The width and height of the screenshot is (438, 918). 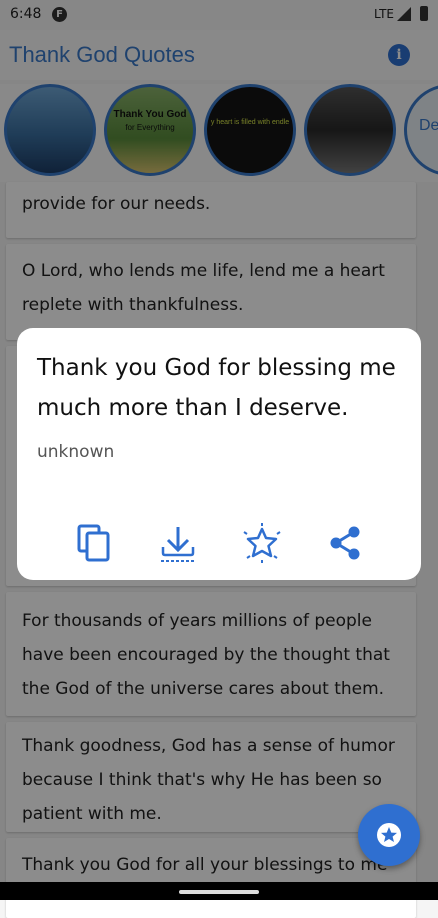 I want to click on copy-button, so click(x=94, y=543).